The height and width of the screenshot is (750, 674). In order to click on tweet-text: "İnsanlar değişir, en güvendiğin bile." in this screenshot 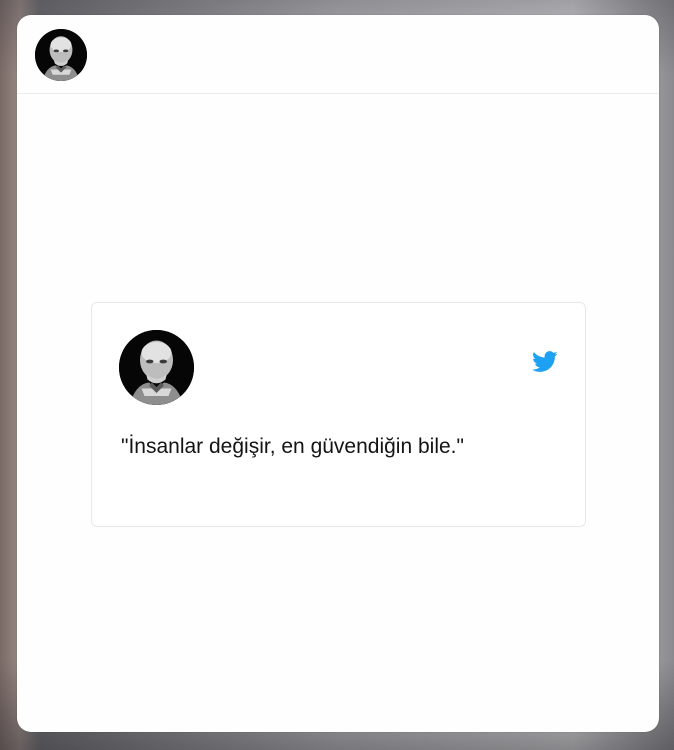, I will do `click(292, 446)`.